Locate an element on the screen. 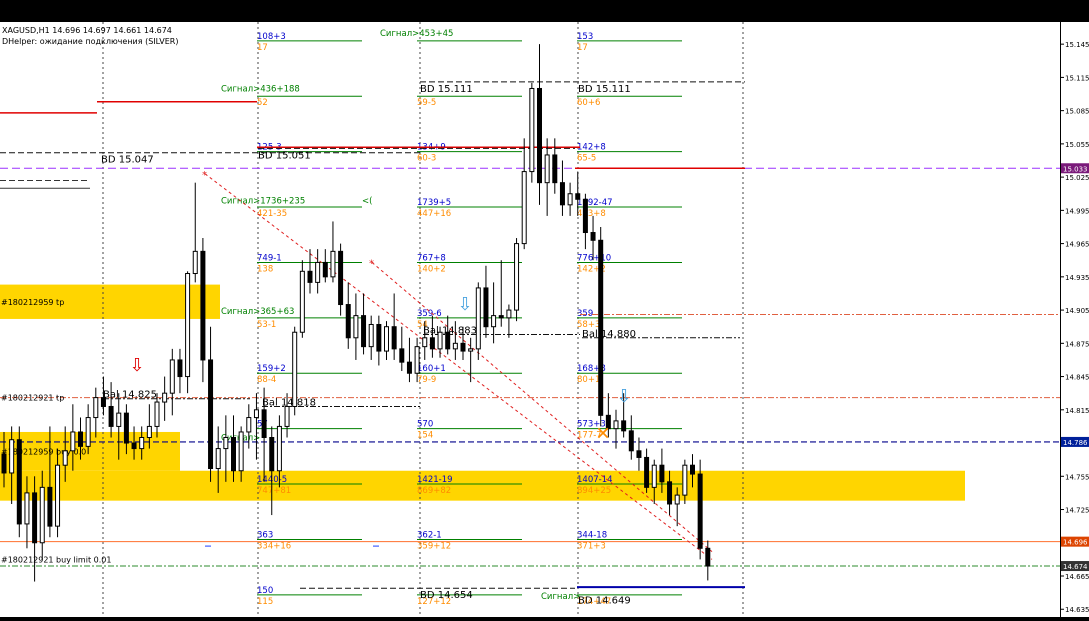  level-count: 153 is located at coordinates (585, 37).